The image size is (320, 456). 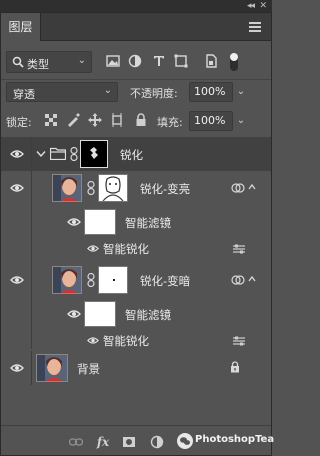 I want to click on opacity-field: 100%, so click(x=211, y=92).